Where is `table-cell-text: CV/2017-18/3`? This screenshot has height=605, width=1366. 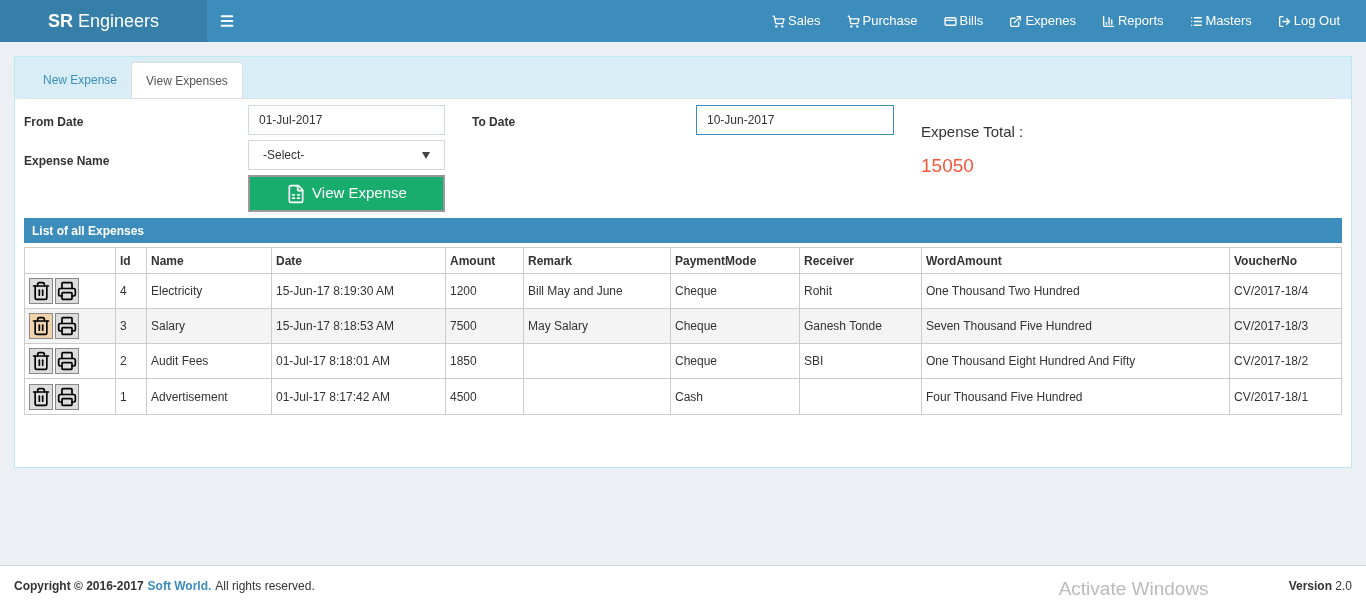 table-cell-text: CV/2017-18/3 is located at coordinates (1271, 326).